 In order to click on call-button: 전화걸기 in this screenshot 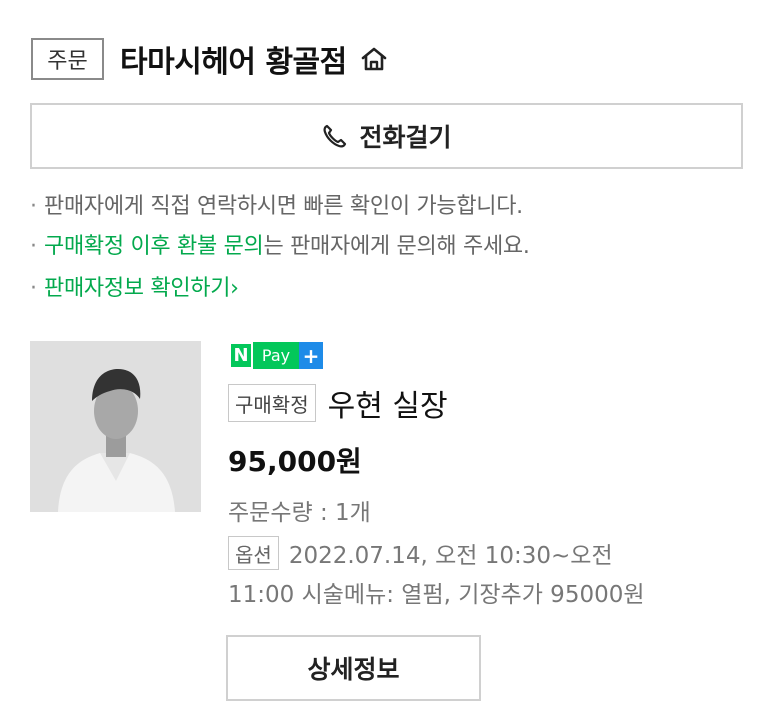, I will do `click(386, 136)`.